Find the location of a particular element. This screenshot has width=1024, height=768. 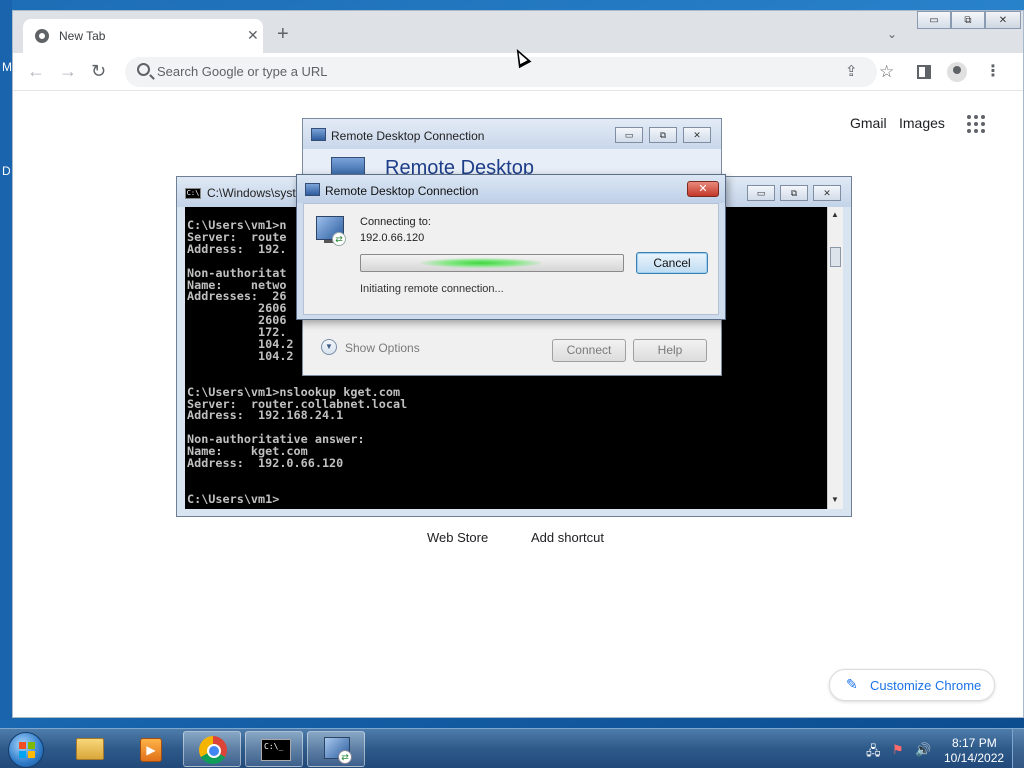

rdc-button-bar: ▼ Show Options Connect Help is located at coordinates (512, 346).